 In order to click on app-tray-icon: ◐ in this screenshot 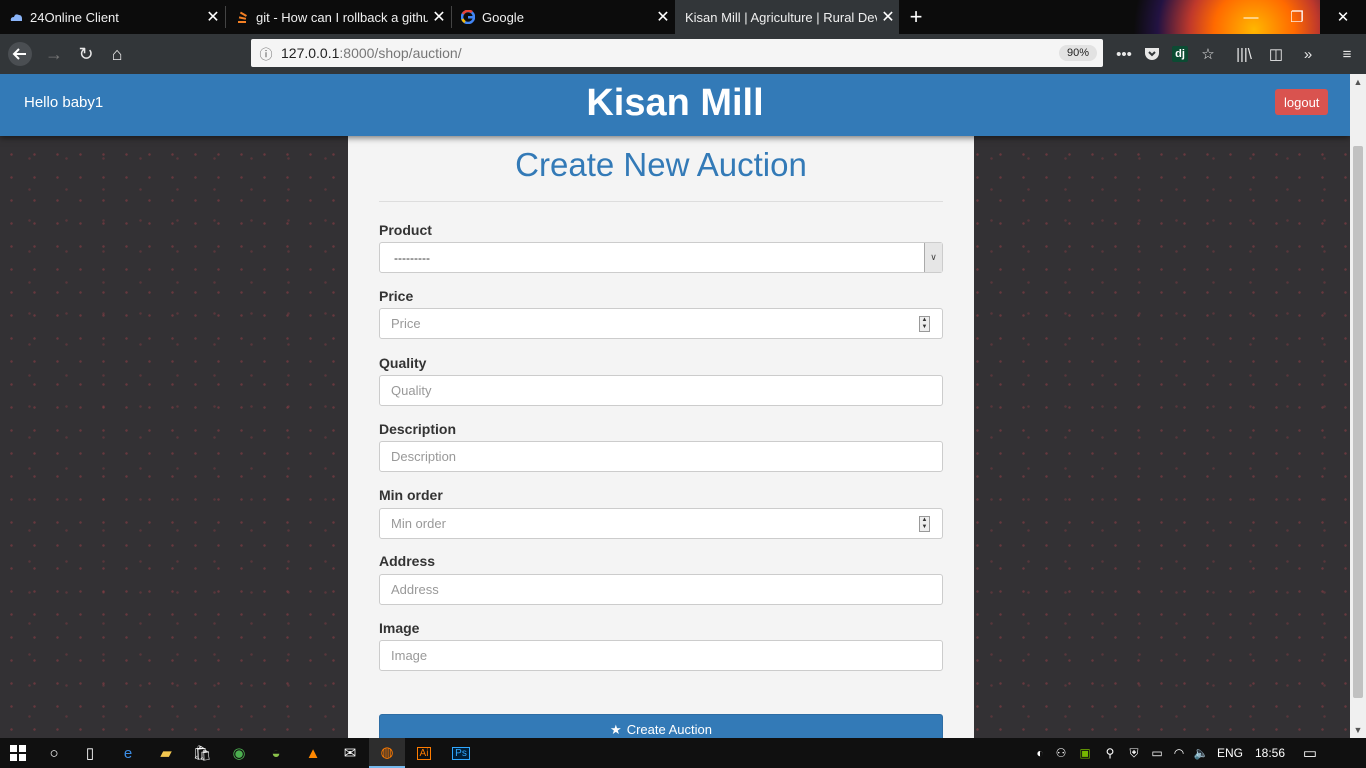, I will do `click(1040, 753)`.